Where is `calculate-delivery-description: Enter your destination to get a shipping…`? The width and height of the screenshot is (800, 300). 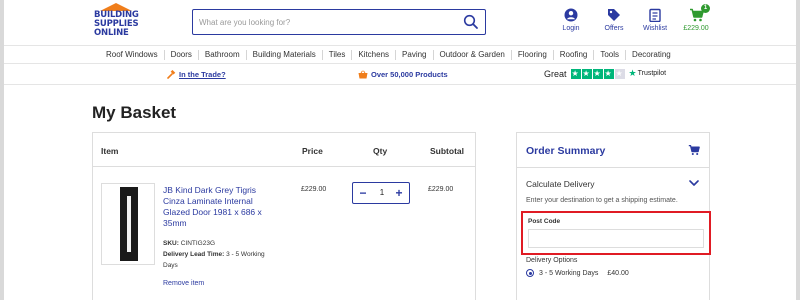
calculate-delivery-description: Enter your destination to get a shipping… is located at coordinates (602, 200).